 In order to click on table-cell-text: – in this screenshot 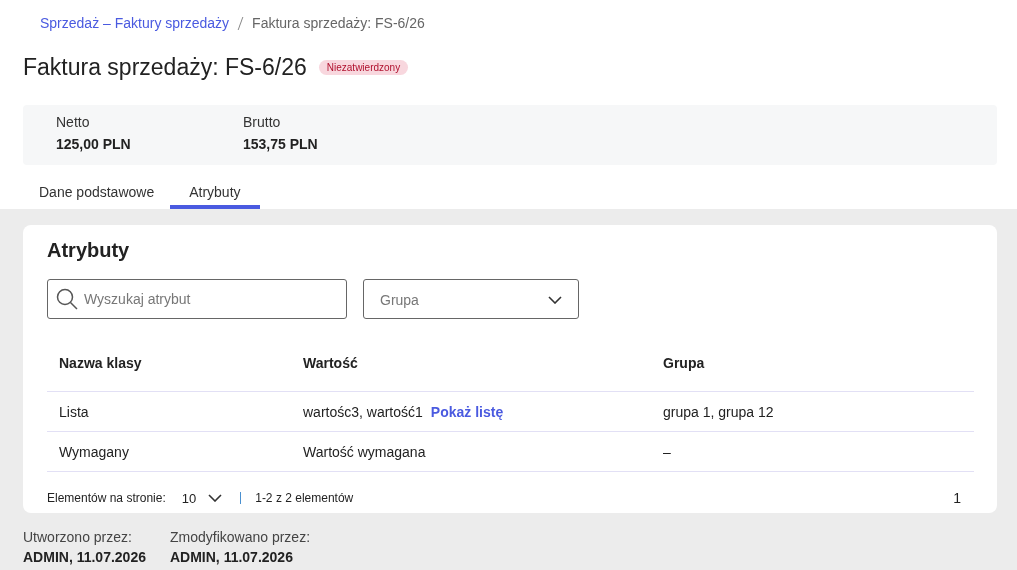, I will do `click(667, 451)`.